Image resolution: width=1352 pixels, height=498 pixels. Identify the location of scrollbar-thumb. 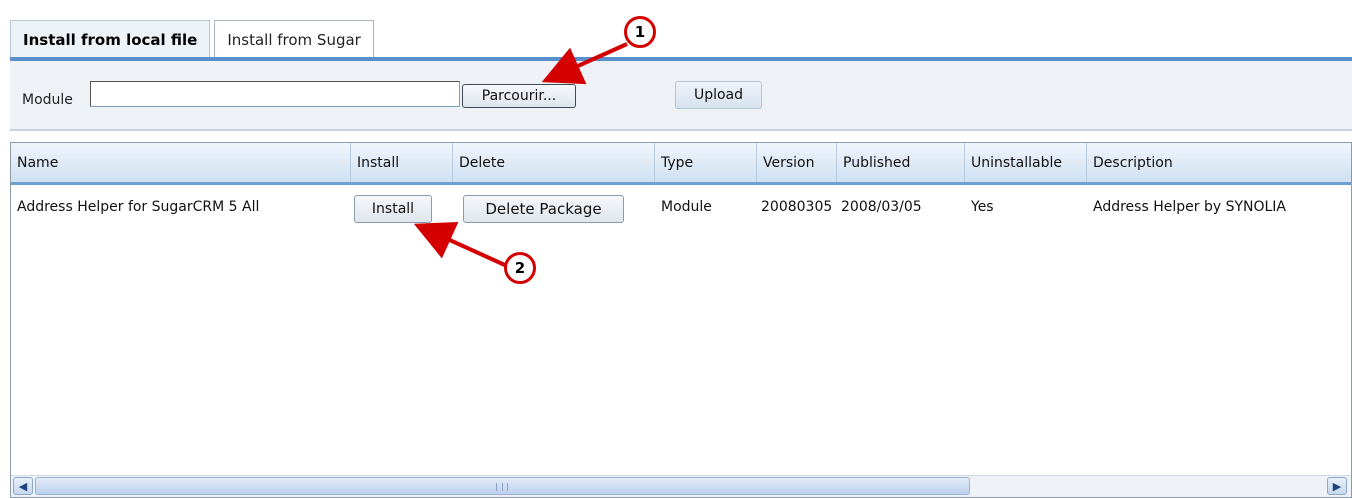
(502, 486).